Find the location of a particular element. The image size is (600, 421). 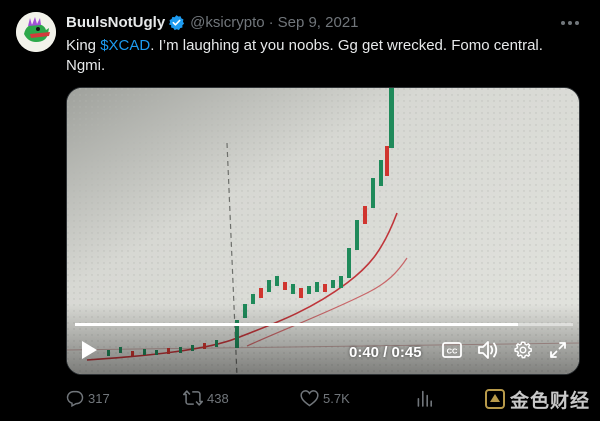

retweet-count: 438 is located at coordinates (218, 398).